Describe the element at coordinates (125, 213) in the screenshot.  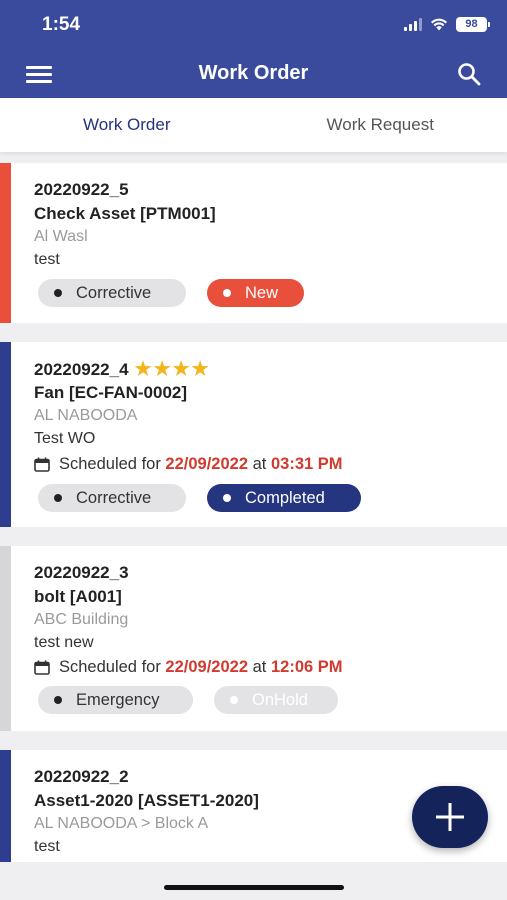
I see `work-order-asset: Check Asset [PTM001]` at that location.